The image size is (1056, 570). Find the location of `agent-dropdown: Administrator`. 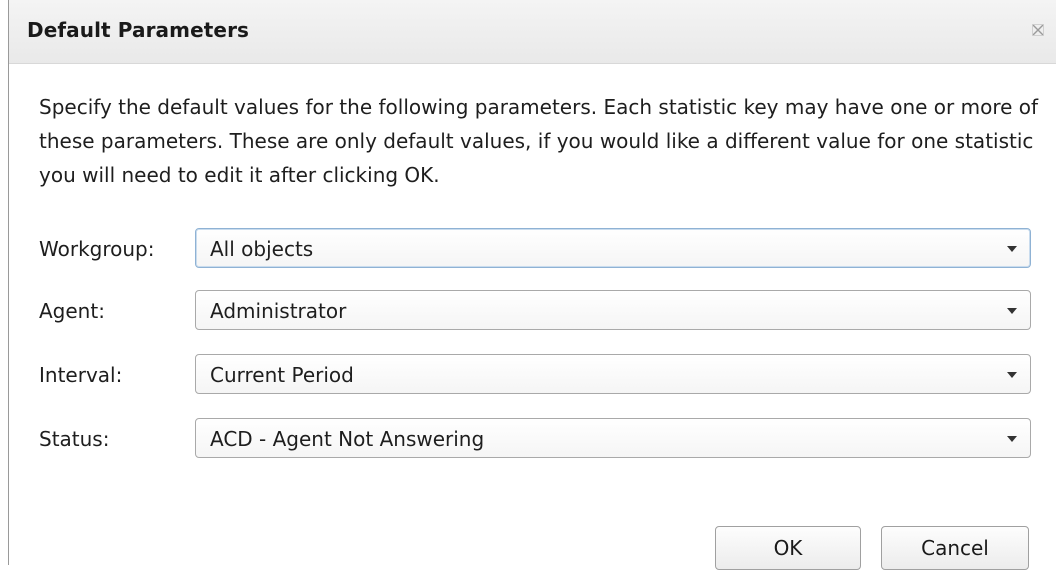

agent-dropdown: Administrator is located at coordinates (613, 310).